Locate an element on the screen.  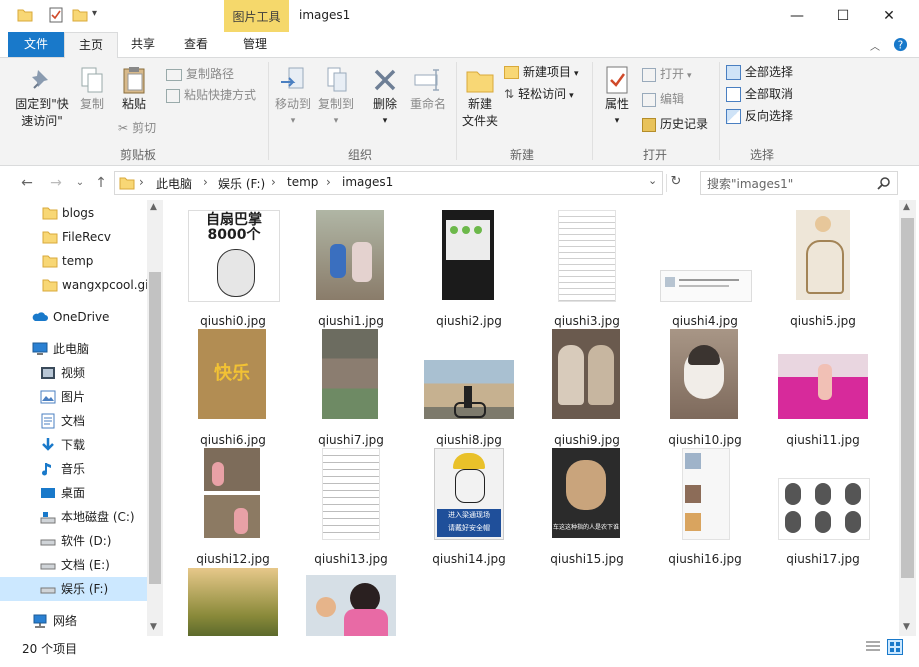
cut-button: ✂ 剪切 is located at coordinates (137, 128).